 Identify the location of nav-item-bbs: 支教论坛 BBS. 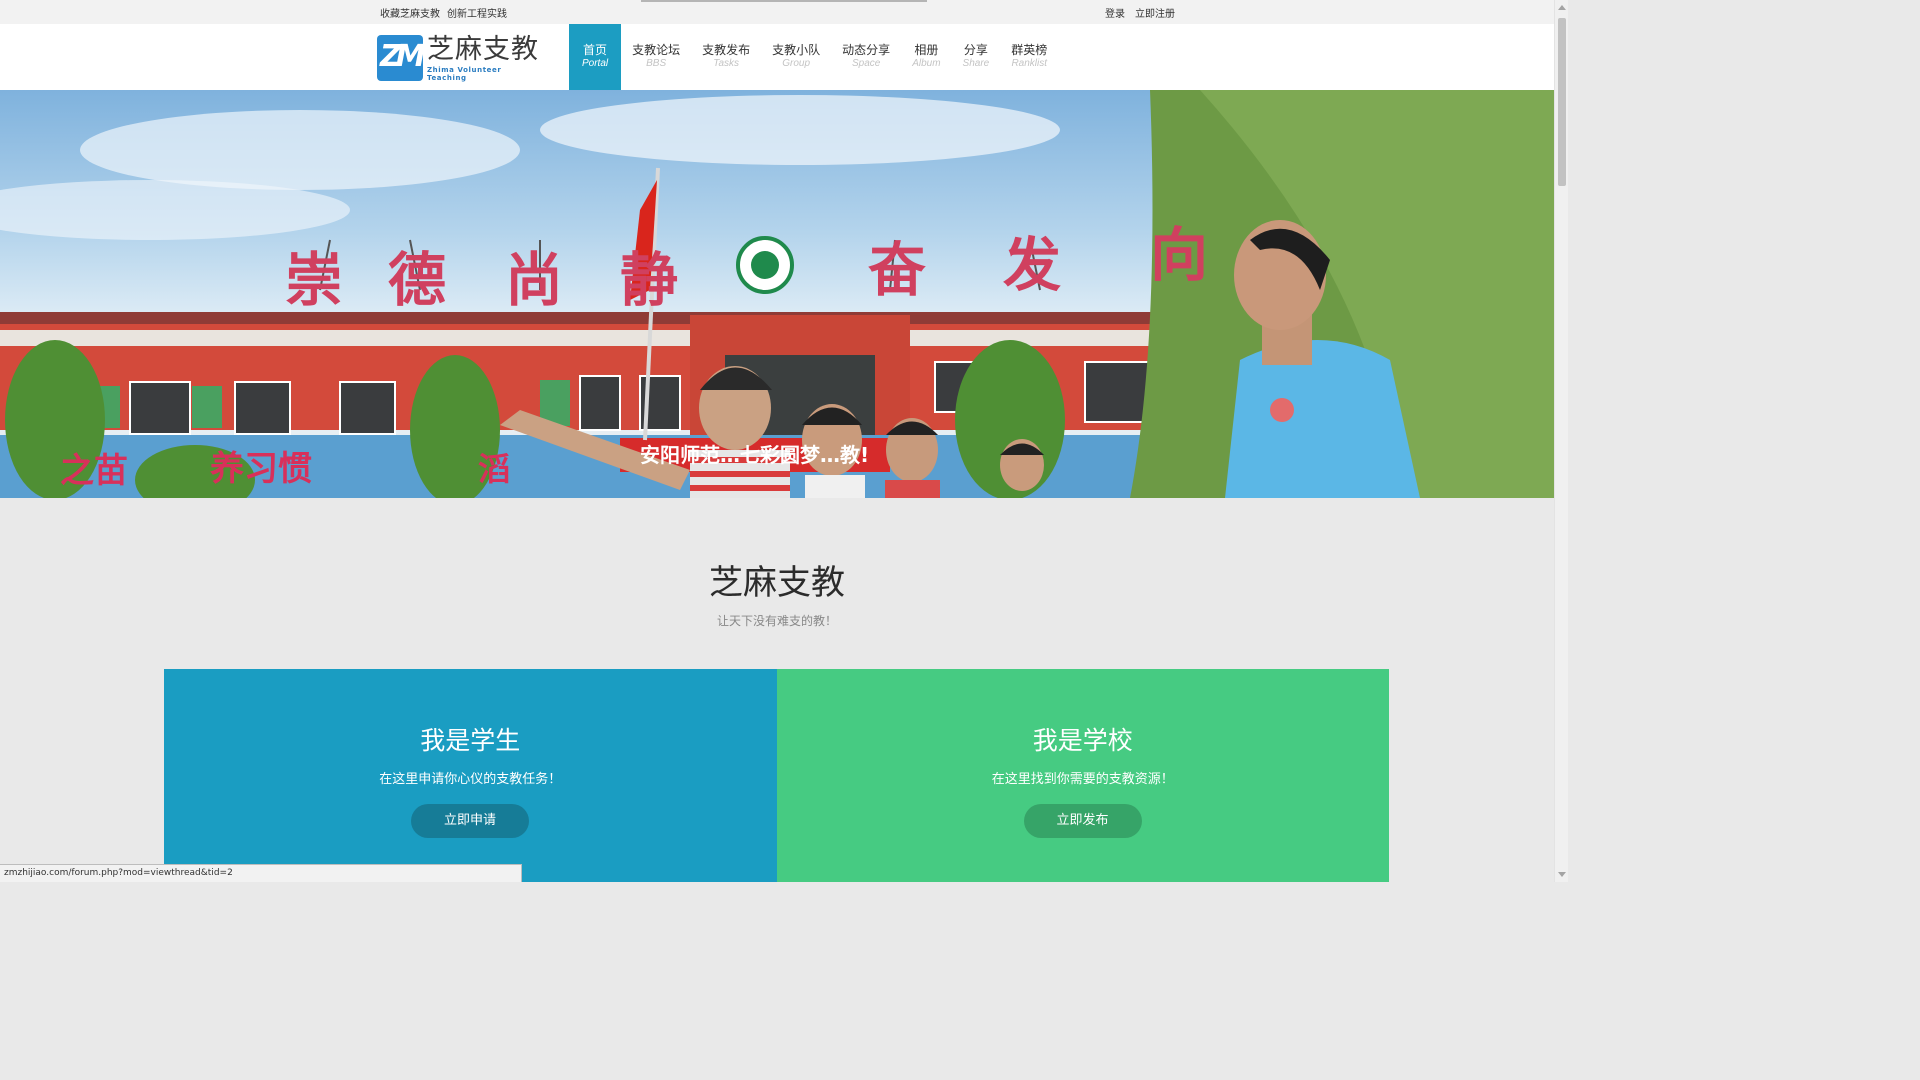
(656, 57).